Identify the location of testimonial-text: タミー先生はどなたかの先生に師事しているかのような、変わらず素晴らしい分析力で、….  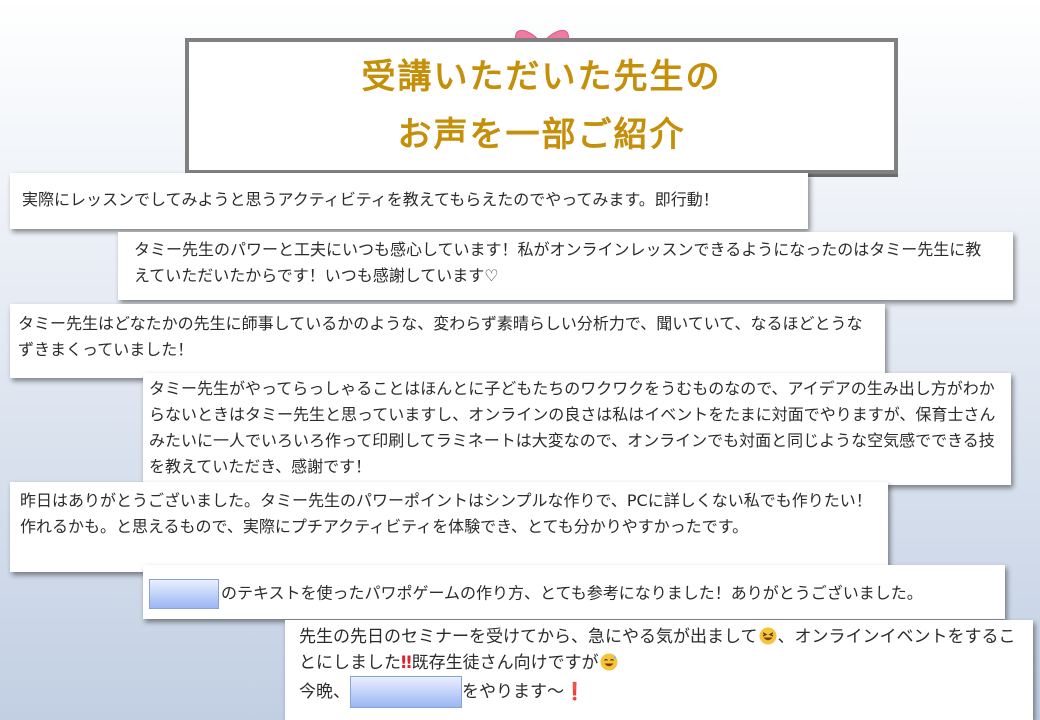
(440, 336).